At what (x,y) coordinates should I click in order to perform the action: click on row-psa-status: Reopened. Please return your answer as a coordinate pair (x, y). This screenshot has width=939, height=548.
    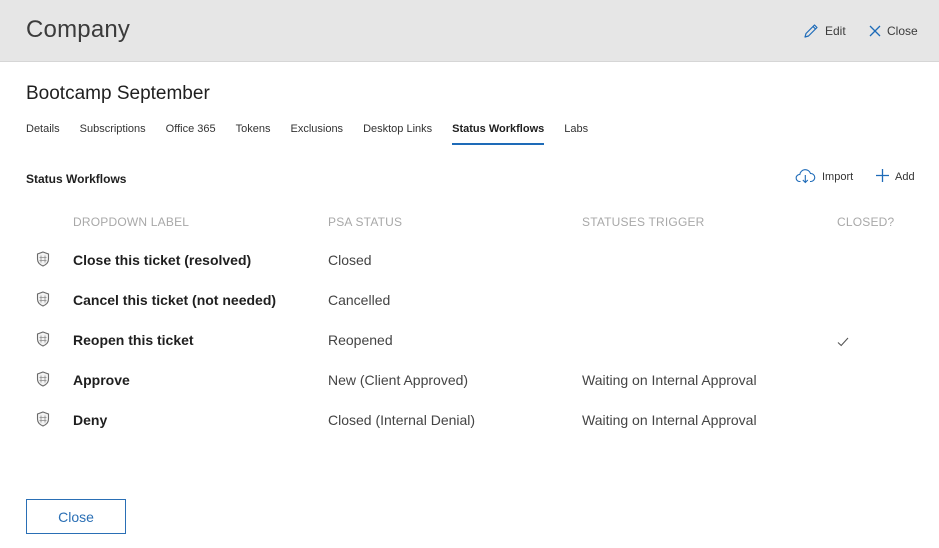
    Looking at the image, I should click on (360, 340).